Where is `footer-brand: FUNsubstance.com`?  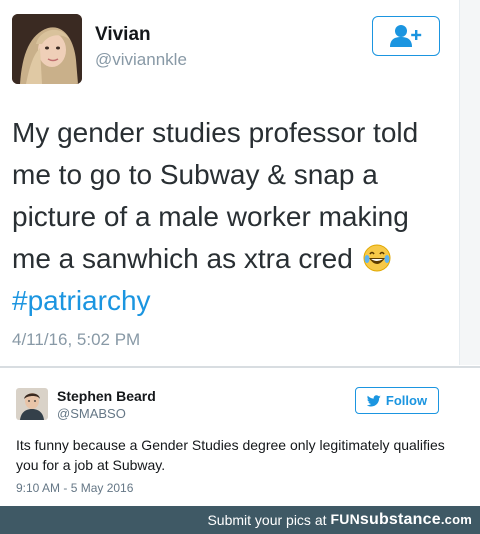 footer-brand: FUNsubstance.com is located at coordinates (401, 520).